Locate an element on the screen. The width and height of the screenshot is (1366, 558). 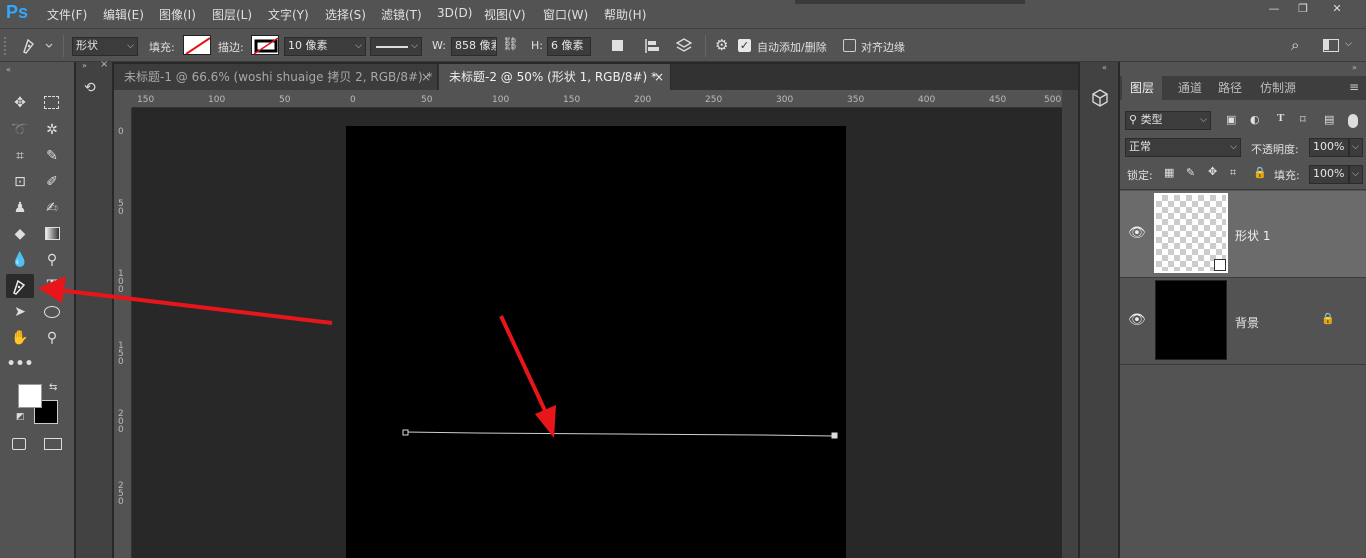
layer-filter-dropdown: ⚲ 类型 ⌵ is located at coordinates (1168, 120).